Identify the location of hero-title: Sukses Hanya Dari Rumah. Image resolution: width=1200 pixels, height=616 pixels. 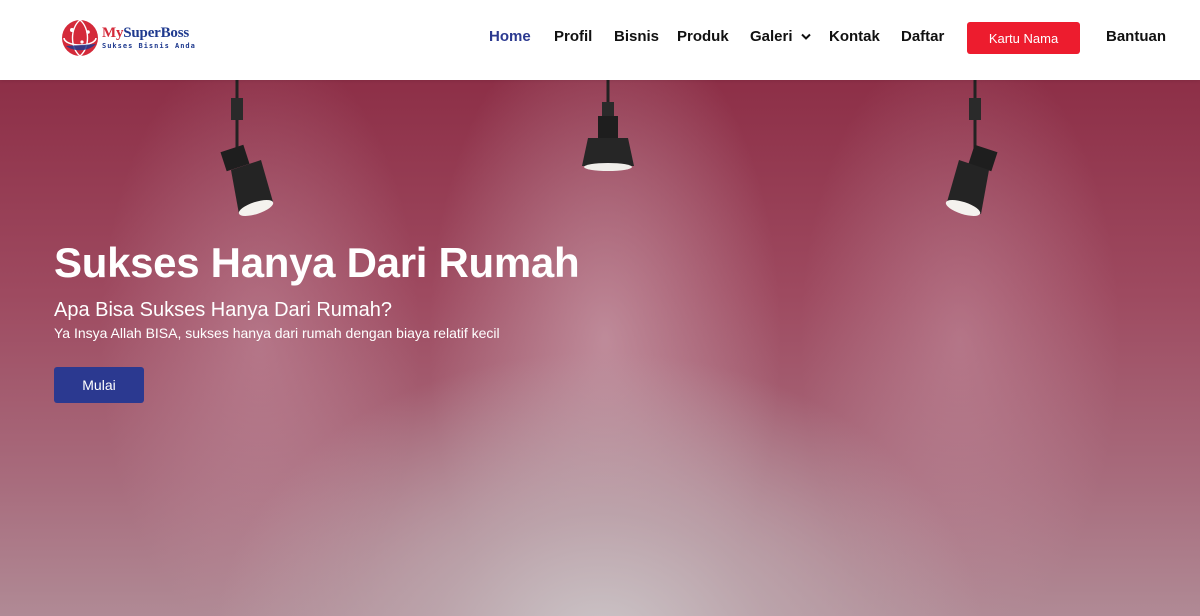
(317, 262).